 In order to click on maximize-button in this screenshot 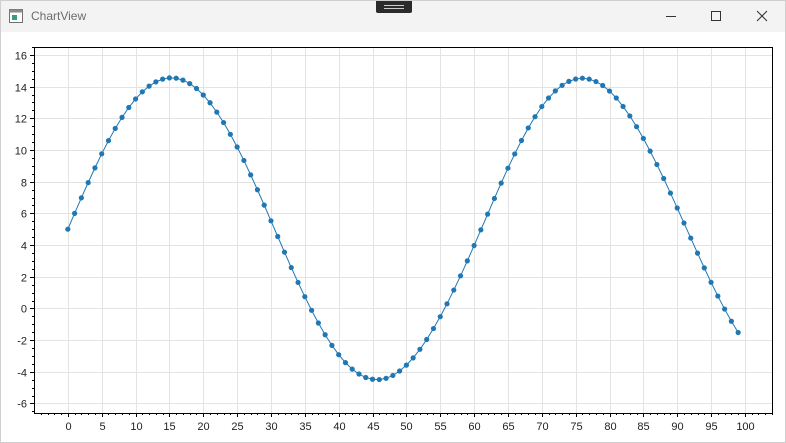, I will do `click(716, 16)`.